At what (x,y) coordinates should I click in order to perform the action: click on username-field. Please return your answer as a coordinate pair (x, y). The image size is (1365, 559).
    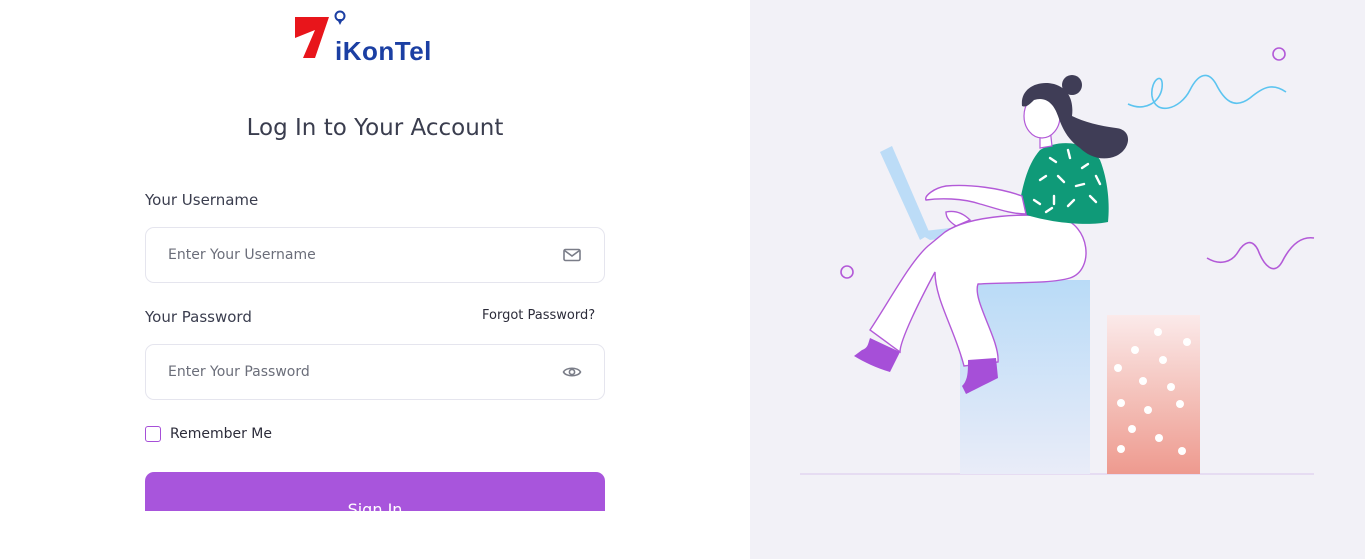
    Looking at the image, I should click on (375, 255).